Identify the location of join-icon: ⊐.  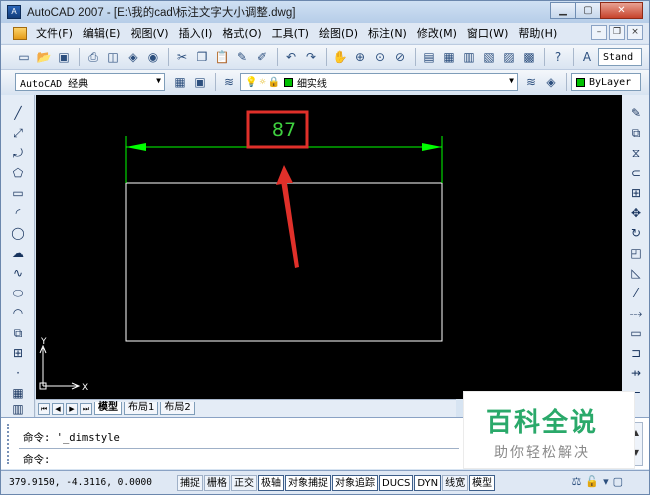
(636, 353).